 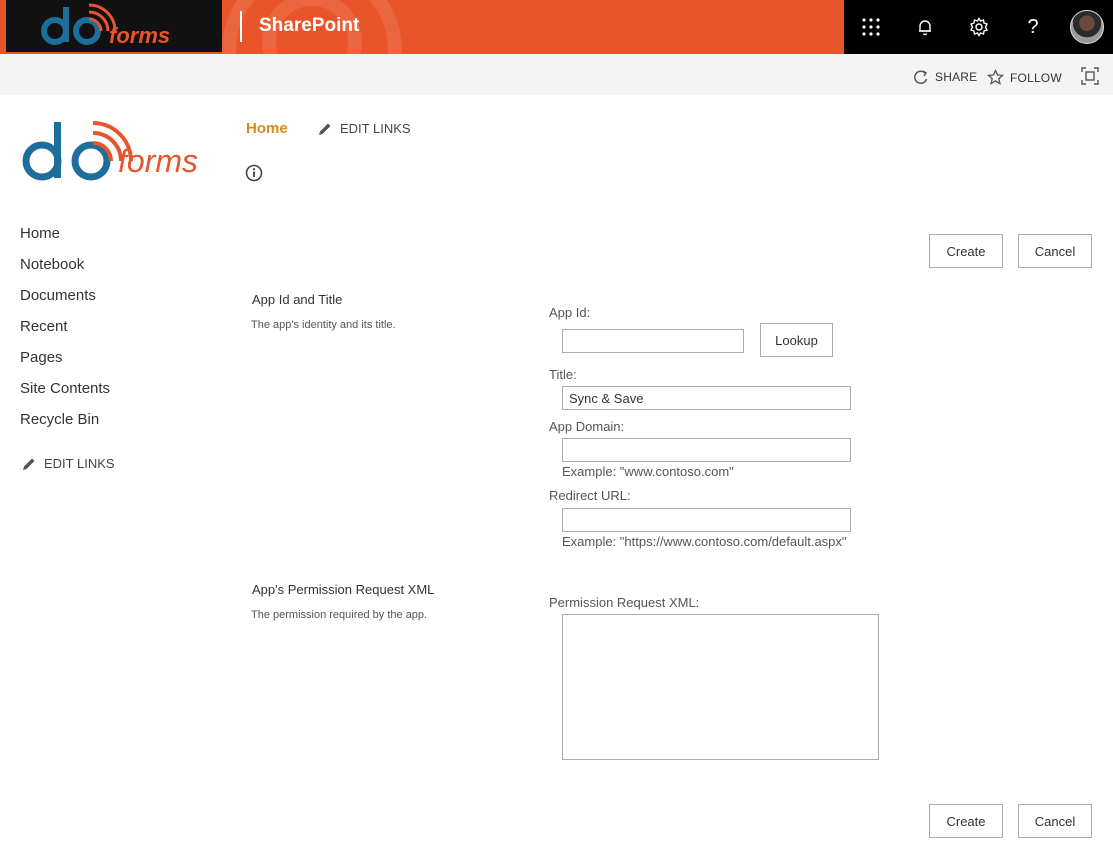 I want to click on topnav-edit-links: EDIT LINKS, so click(x=364, y=128).